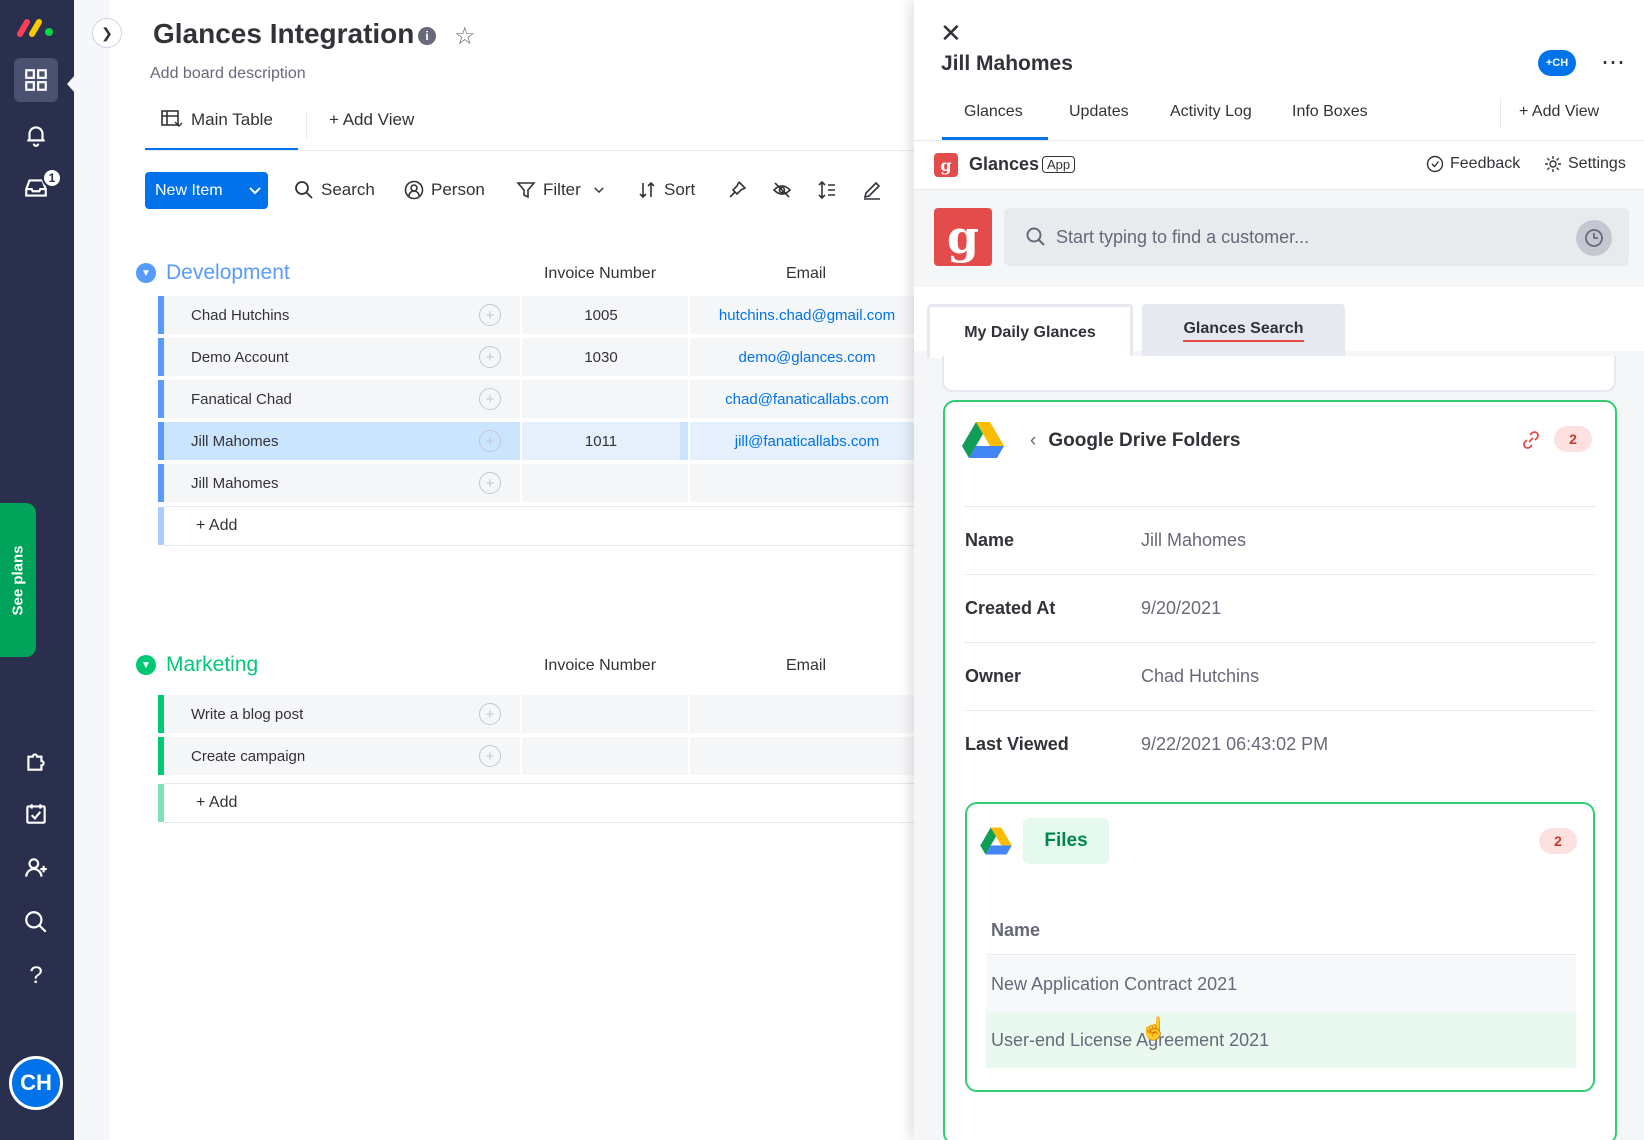 The image size is (1644, 1140). I want to click on tab-glances: Glances, so click(993, 112).